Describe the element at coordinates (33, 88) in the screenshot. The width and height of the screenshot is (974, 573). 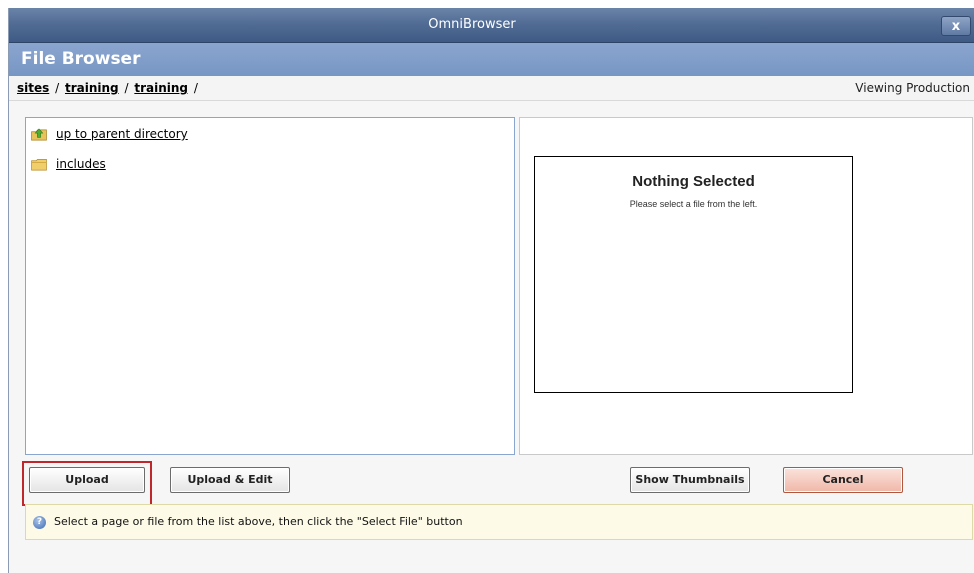
I see `breadcrumb-item-sites: sites` at that location.